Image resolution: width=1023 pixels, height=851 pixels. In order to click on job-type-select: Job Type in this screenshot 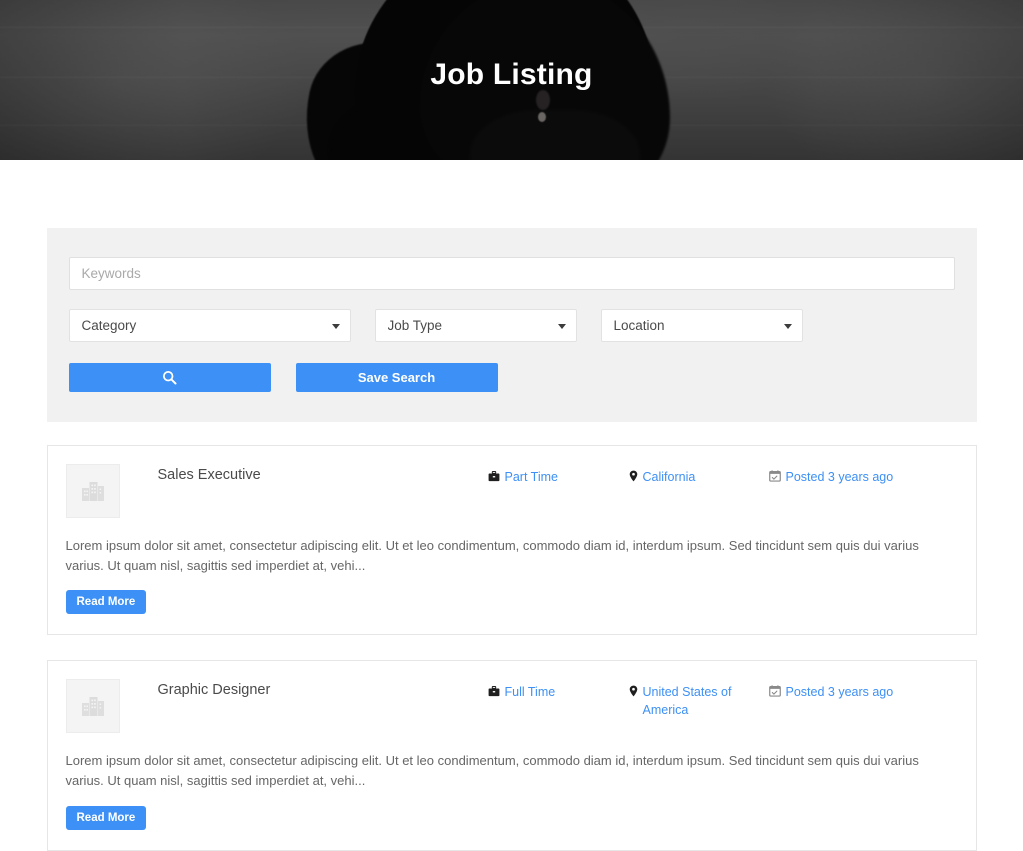, I will do `click(475, 325)`.